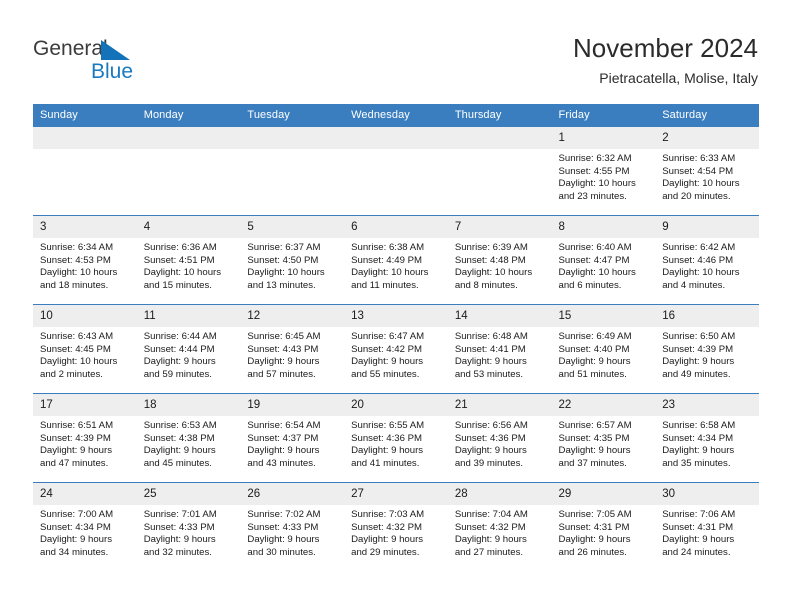  I want to click on weekday-header-sunday: Sunday, so click(85, 115).